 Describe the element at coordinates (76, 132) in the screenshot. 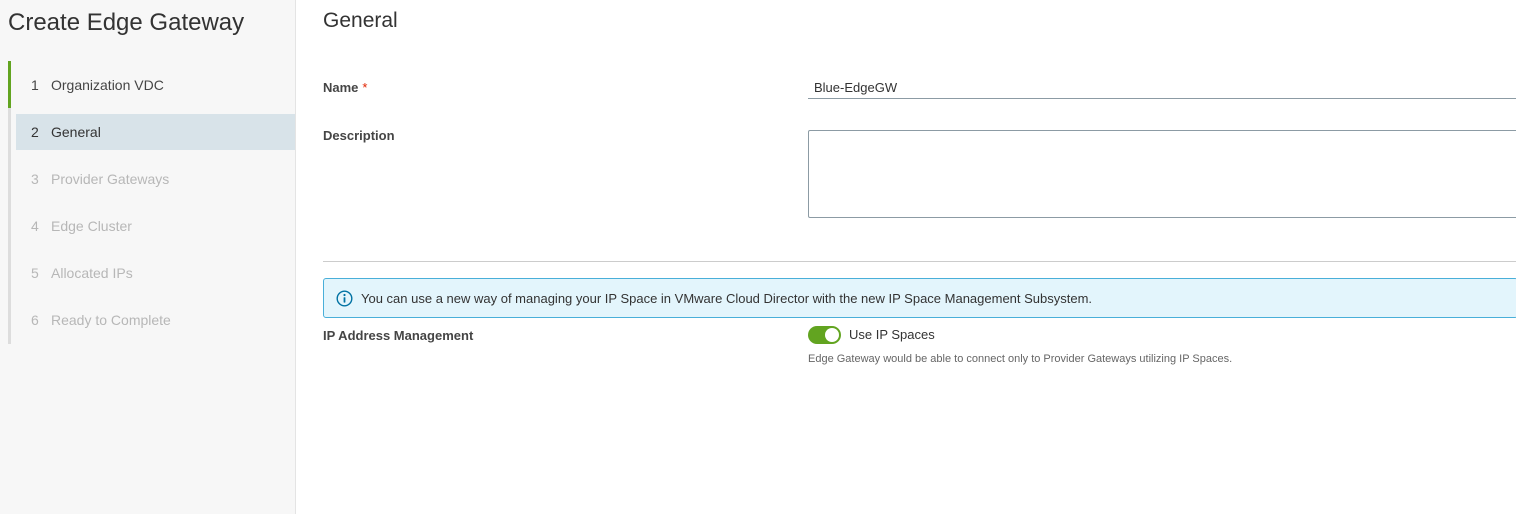

I see `step-label: General` at that location.